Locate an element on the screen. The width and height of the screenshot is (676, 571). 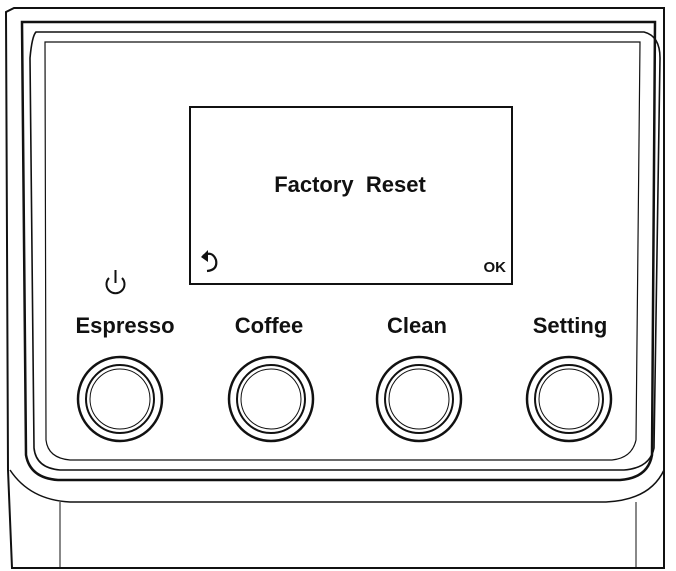
setting-label: Setting is located at coordinates (570, 325).